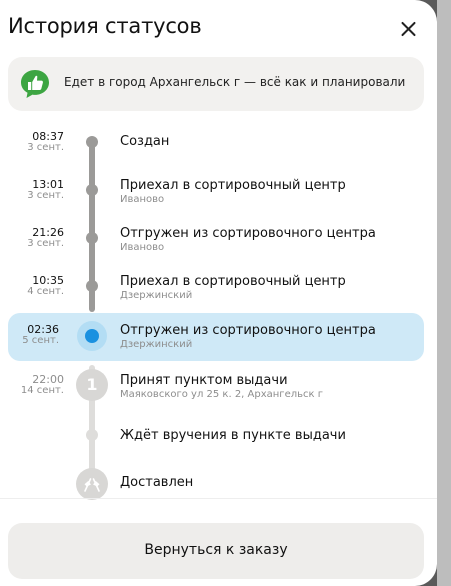  Describe the element at coordinates (145, 141) in the screenshot. I see `event-status: Создан` at that location.